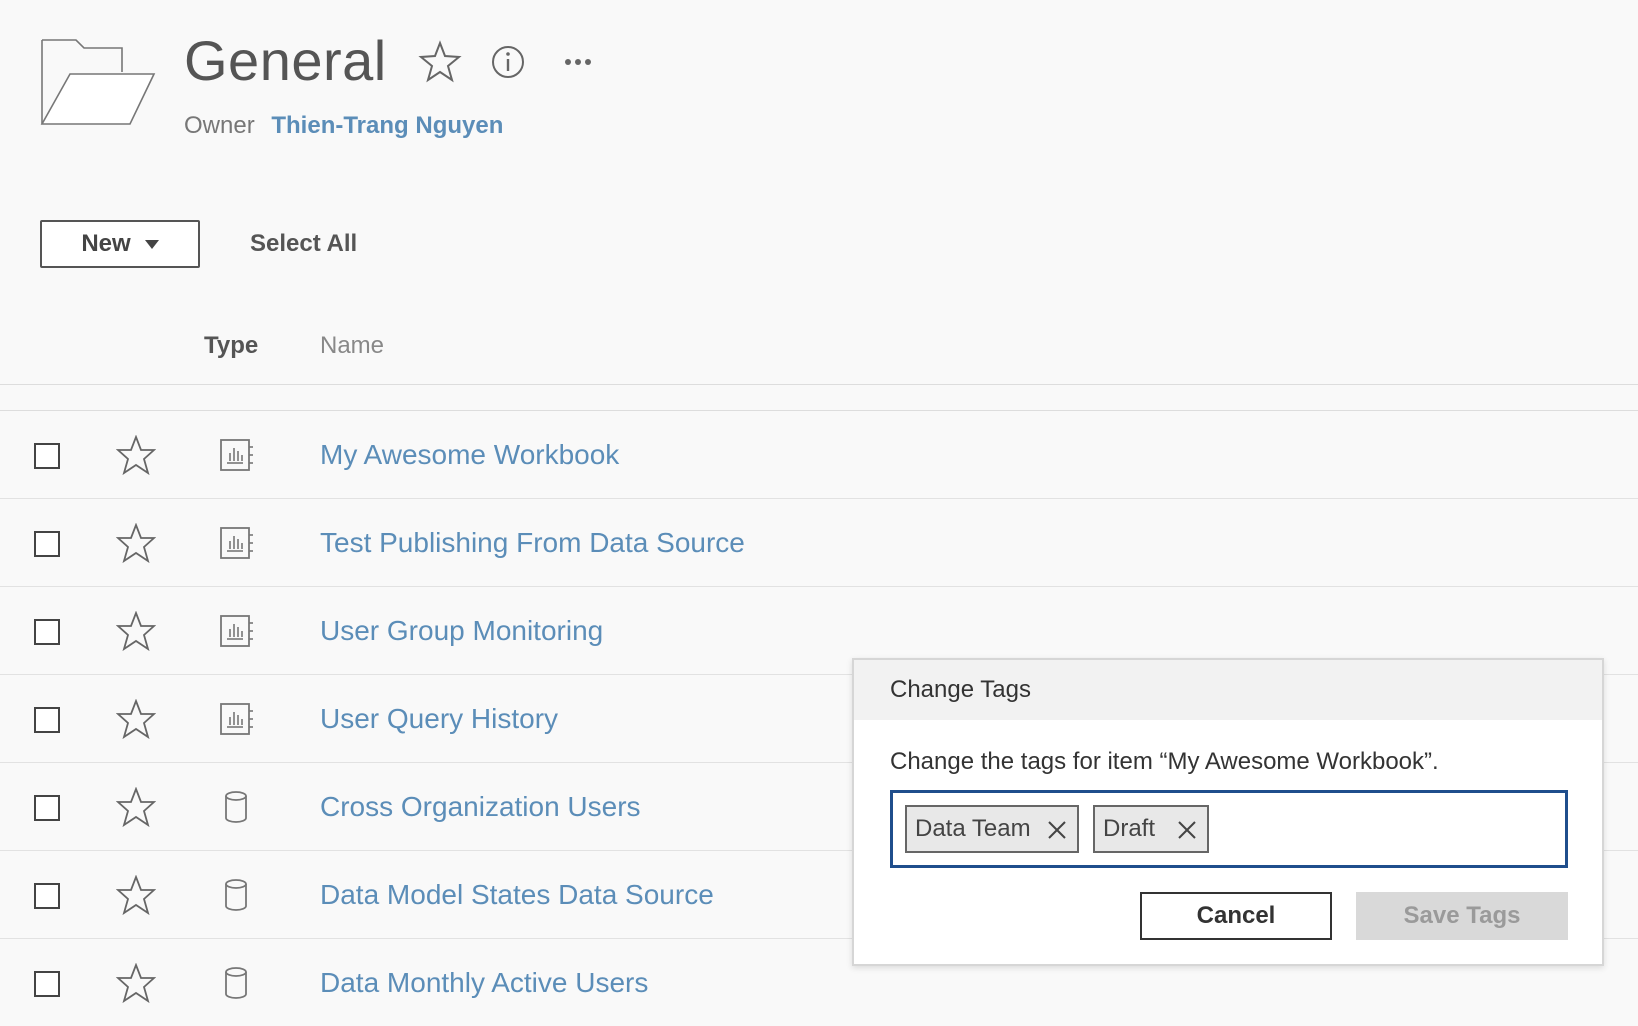 The width and height of the screenshot is (1638, 1026). What do you see at coordinates (819, 384) in the screenshot?
I see `header-divider` at bounding box center [819, 384].